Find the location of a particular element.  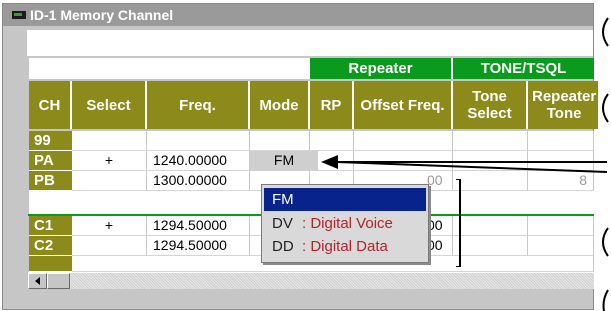

row-freq is located at coordinates (198, 141).